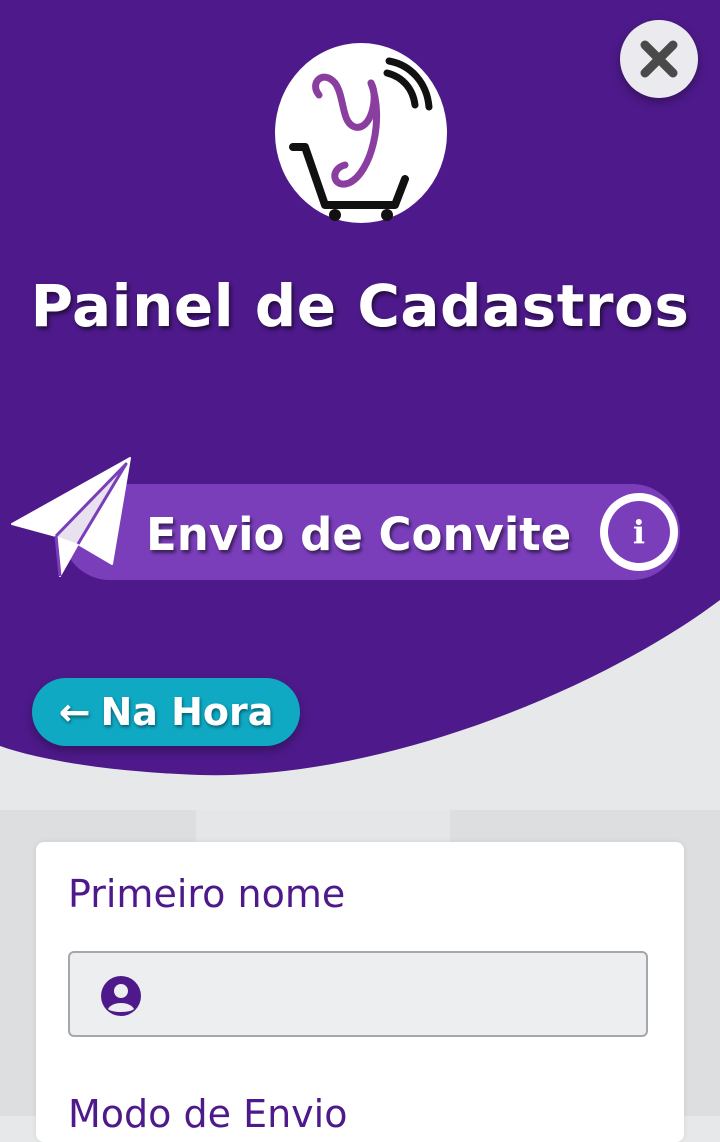 This screenshot has height=1142, width=720. What do you see at coordinates (208, 1114) in the screenshot?
I see `send-mode-label: Modo de Envio` at bounding box center [208, 1114].